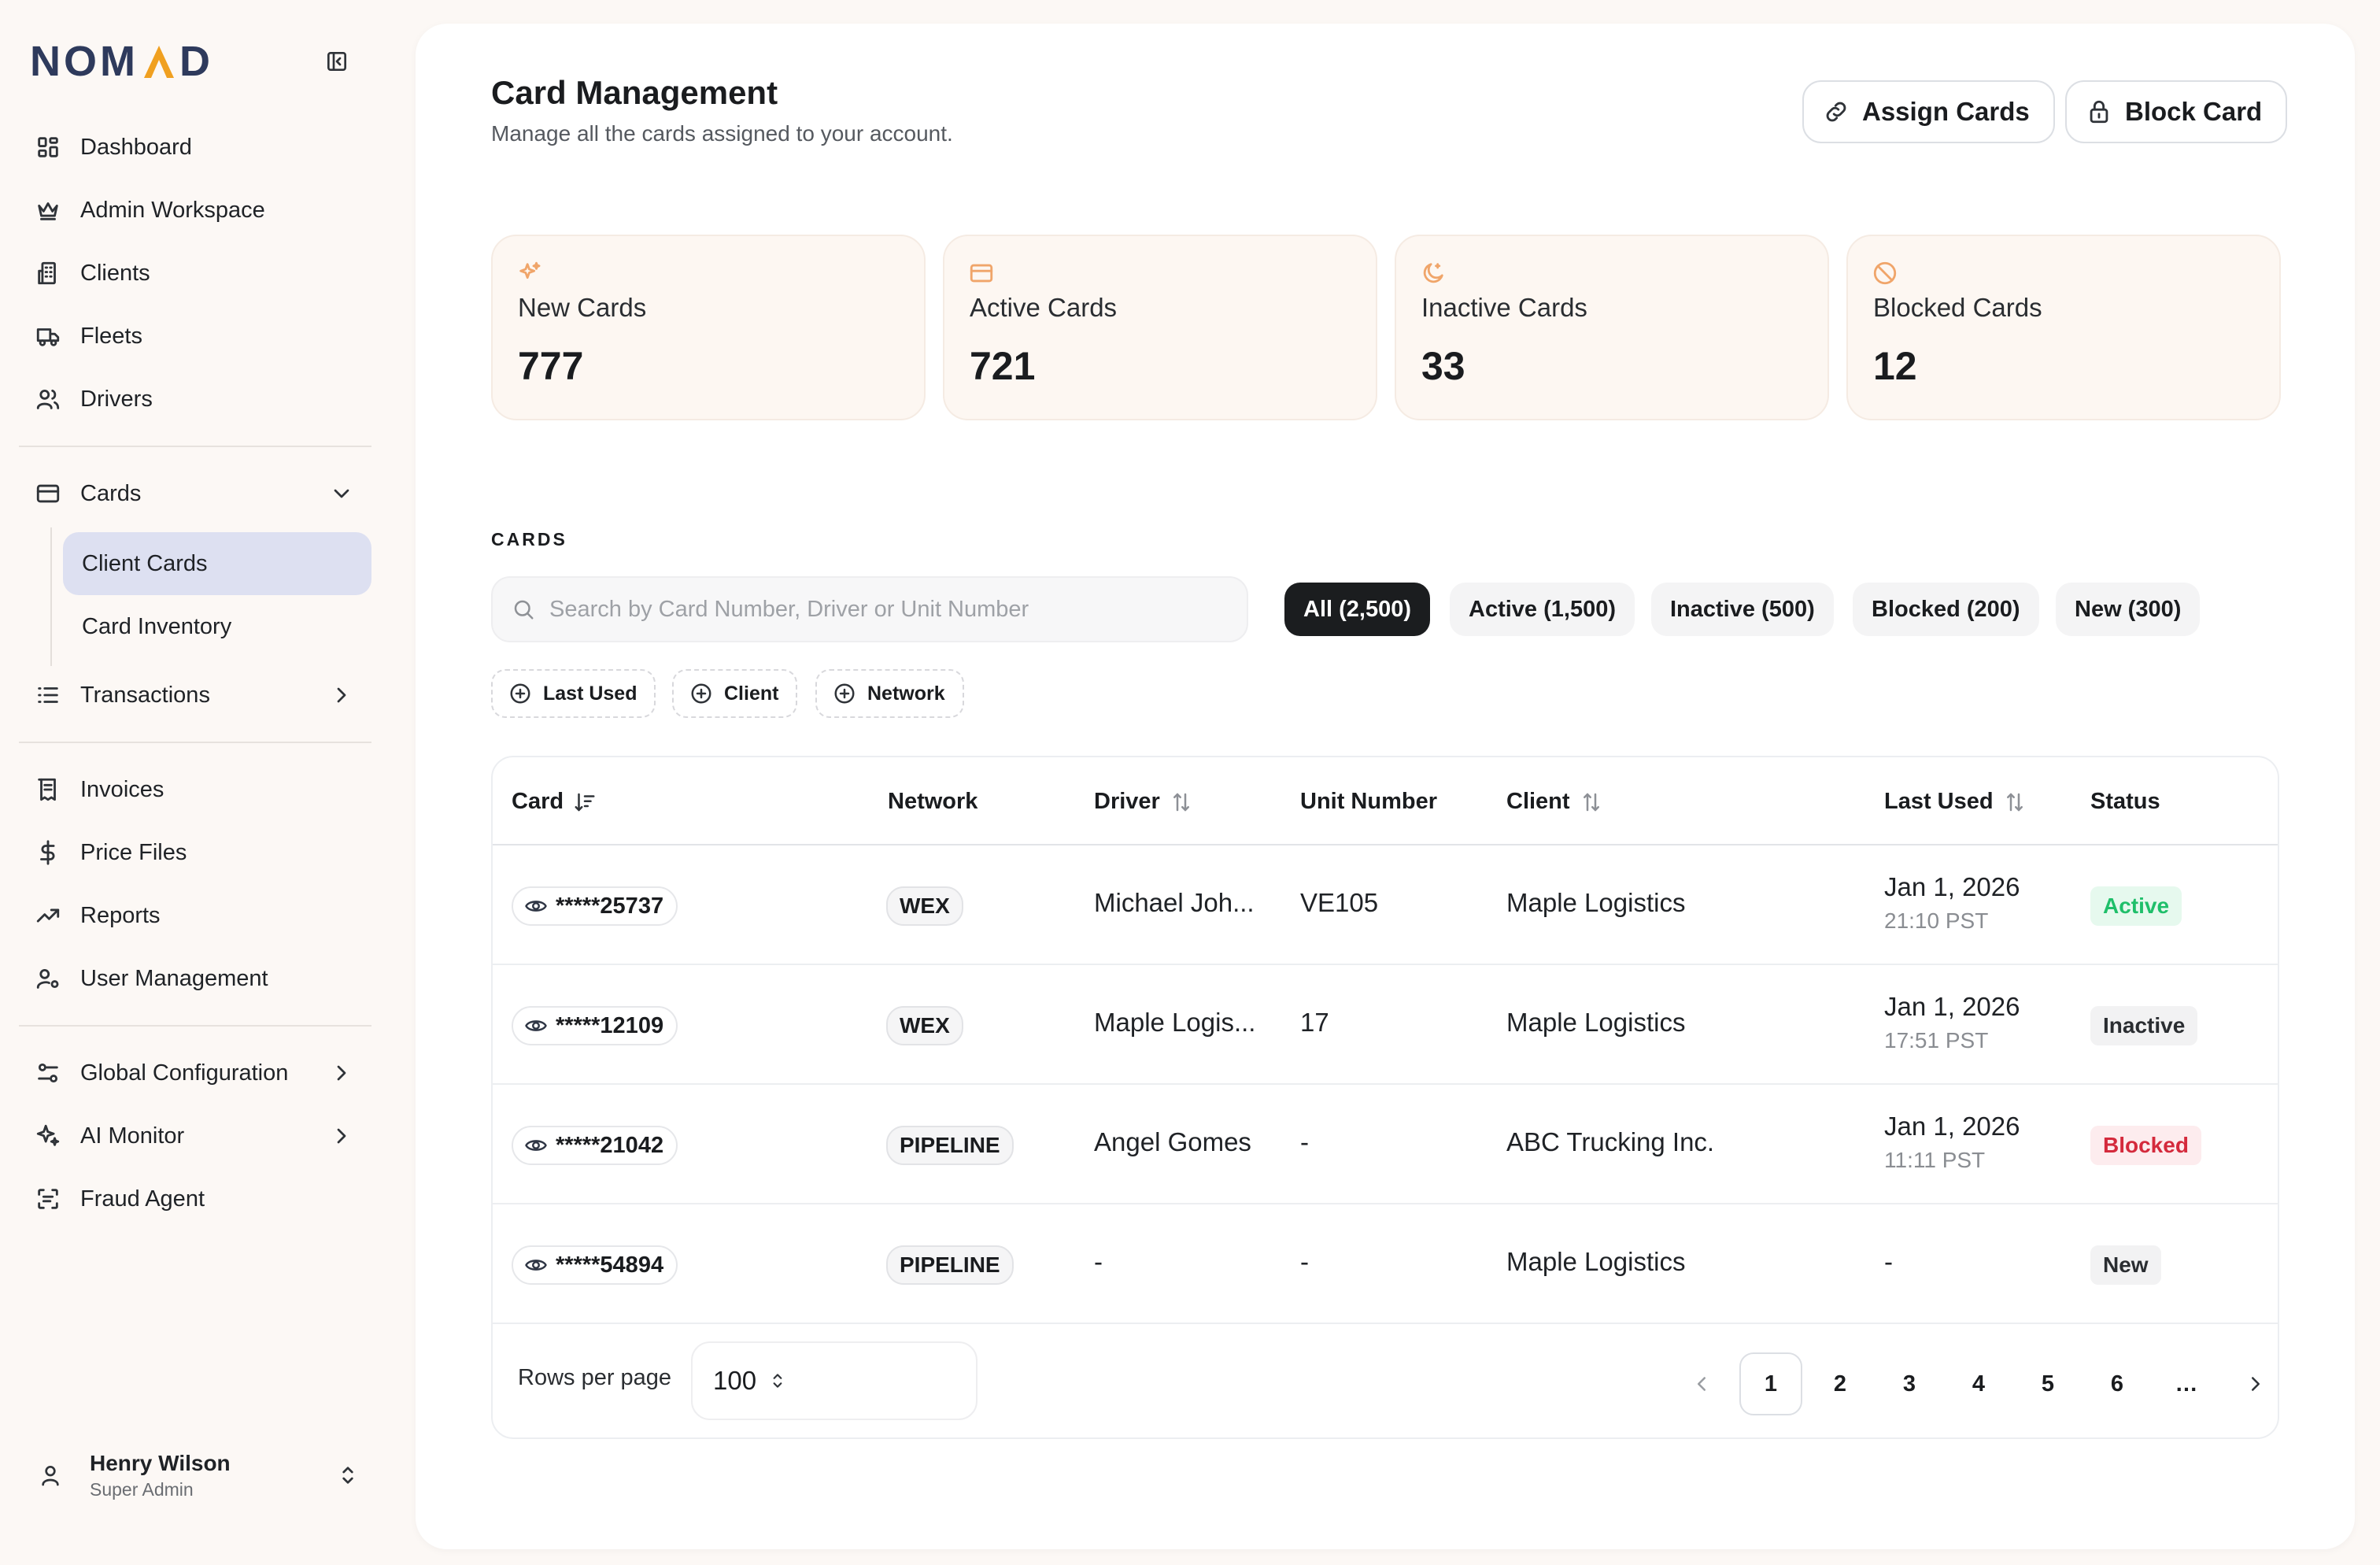 The height and width of the screenshot is (1565, 2380). I want to click on tab-all: All (2,500), so click(1357, 609).